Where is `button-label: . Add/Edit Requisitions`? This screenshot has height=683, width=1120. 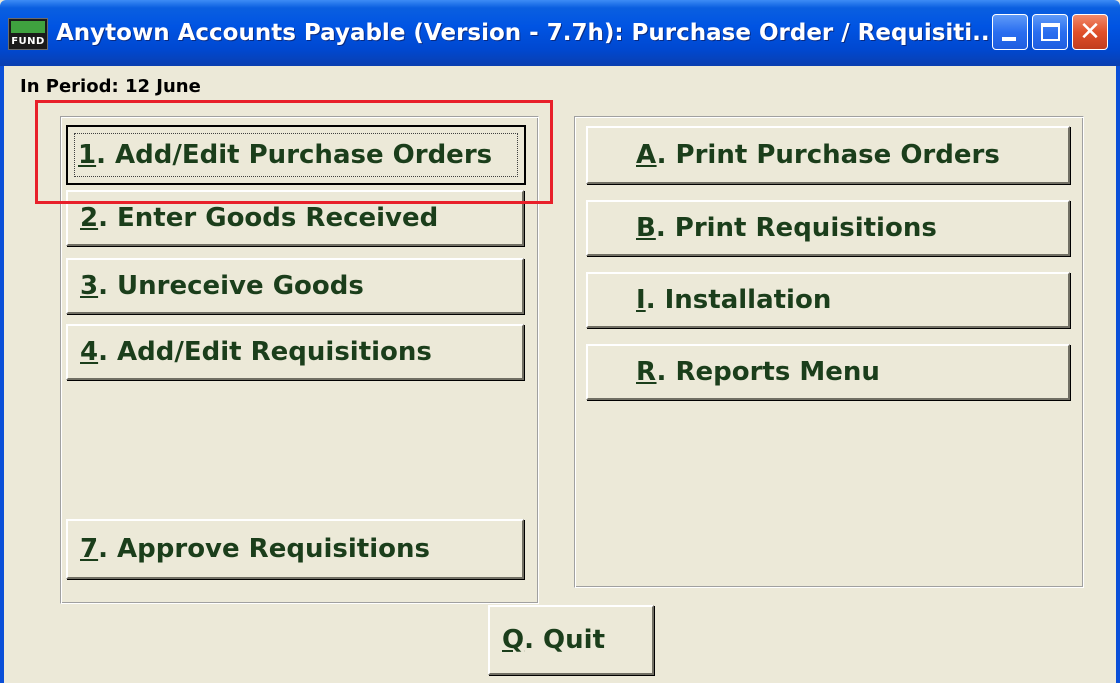
button-label: . Add/Edit Requisitions is located at coordinates (265, 352).